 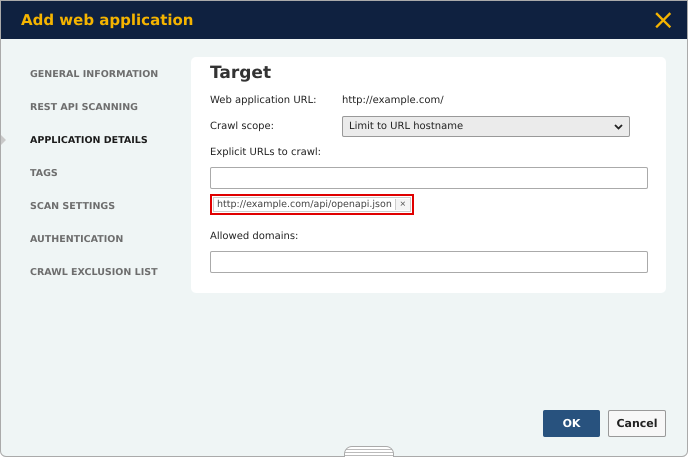 What do you see at coordinates (393, 100) in the screenshot?
I see `field-value: http://example.com/` at bounding box center [393, 100].